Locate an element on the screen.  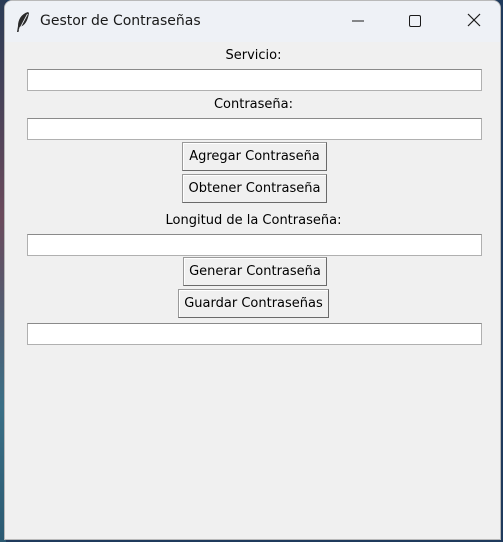
minimize-icon is located at coordinates (358, 21).